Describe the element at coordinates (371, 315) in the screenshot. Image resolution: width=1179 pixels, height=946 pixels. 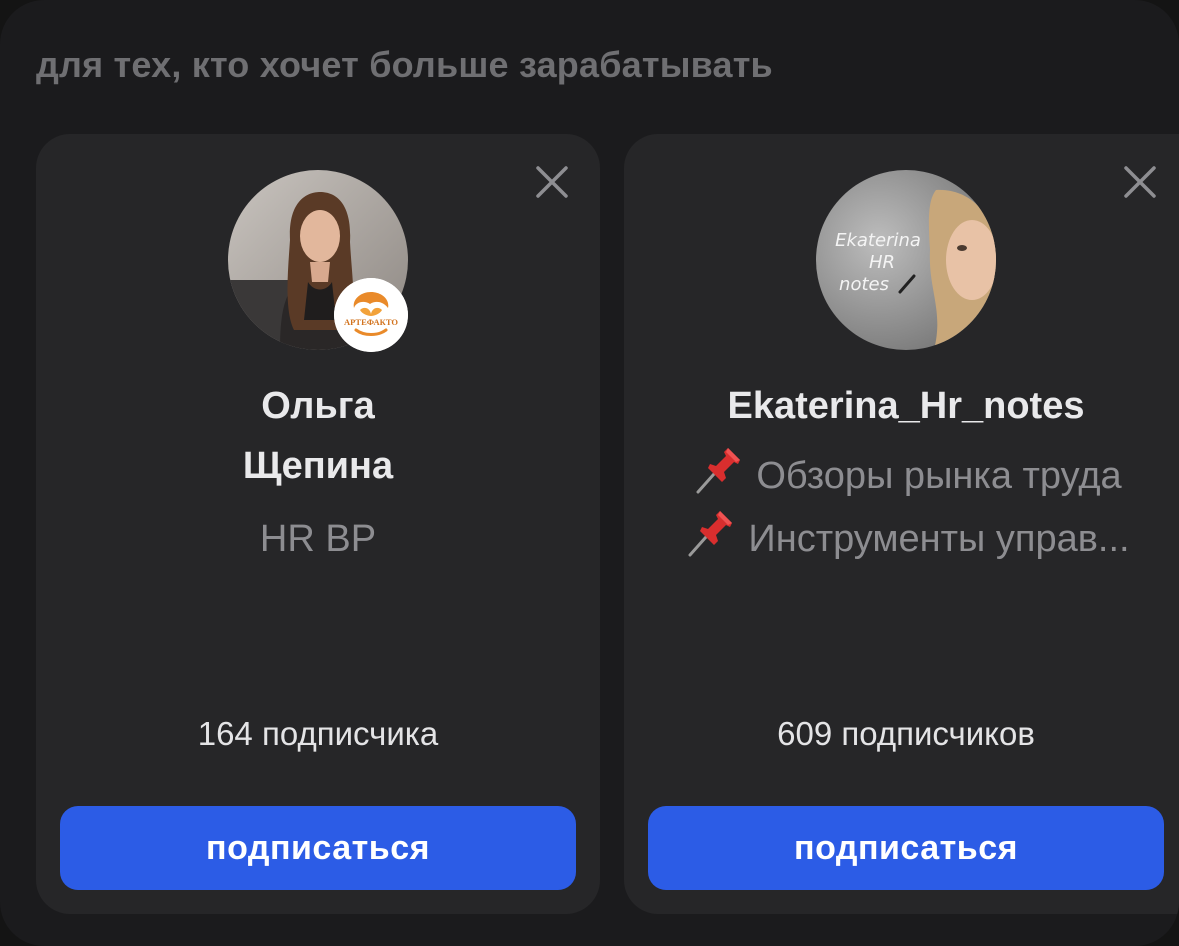
I see `brand-badge: АРТЕФАКТО` at that location.